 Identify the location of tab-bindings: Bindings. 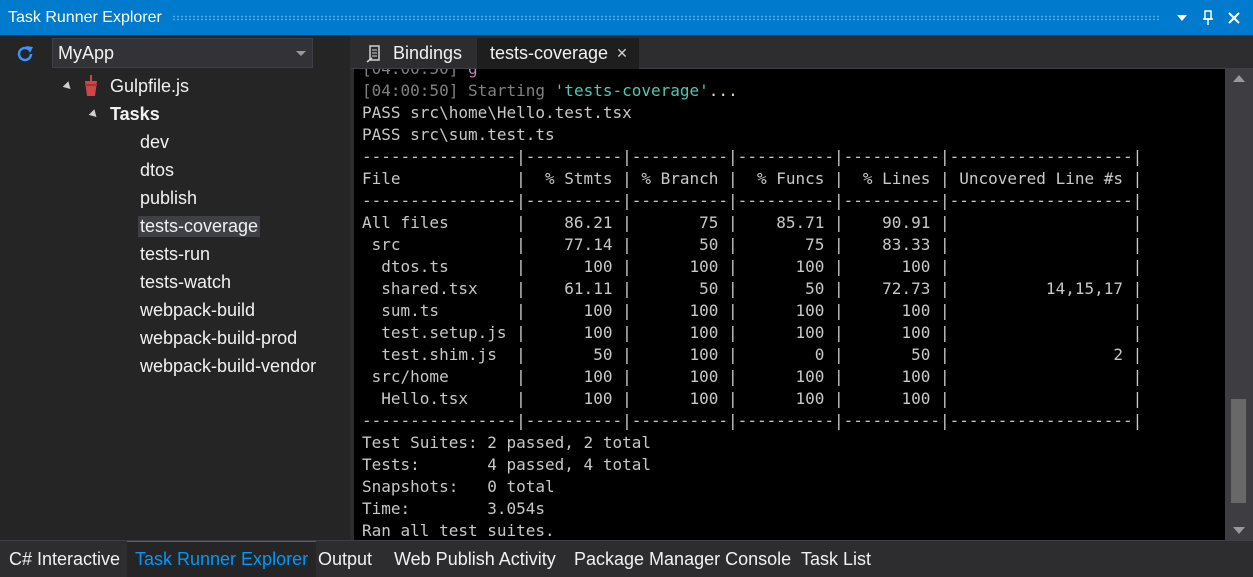
(420, 53).